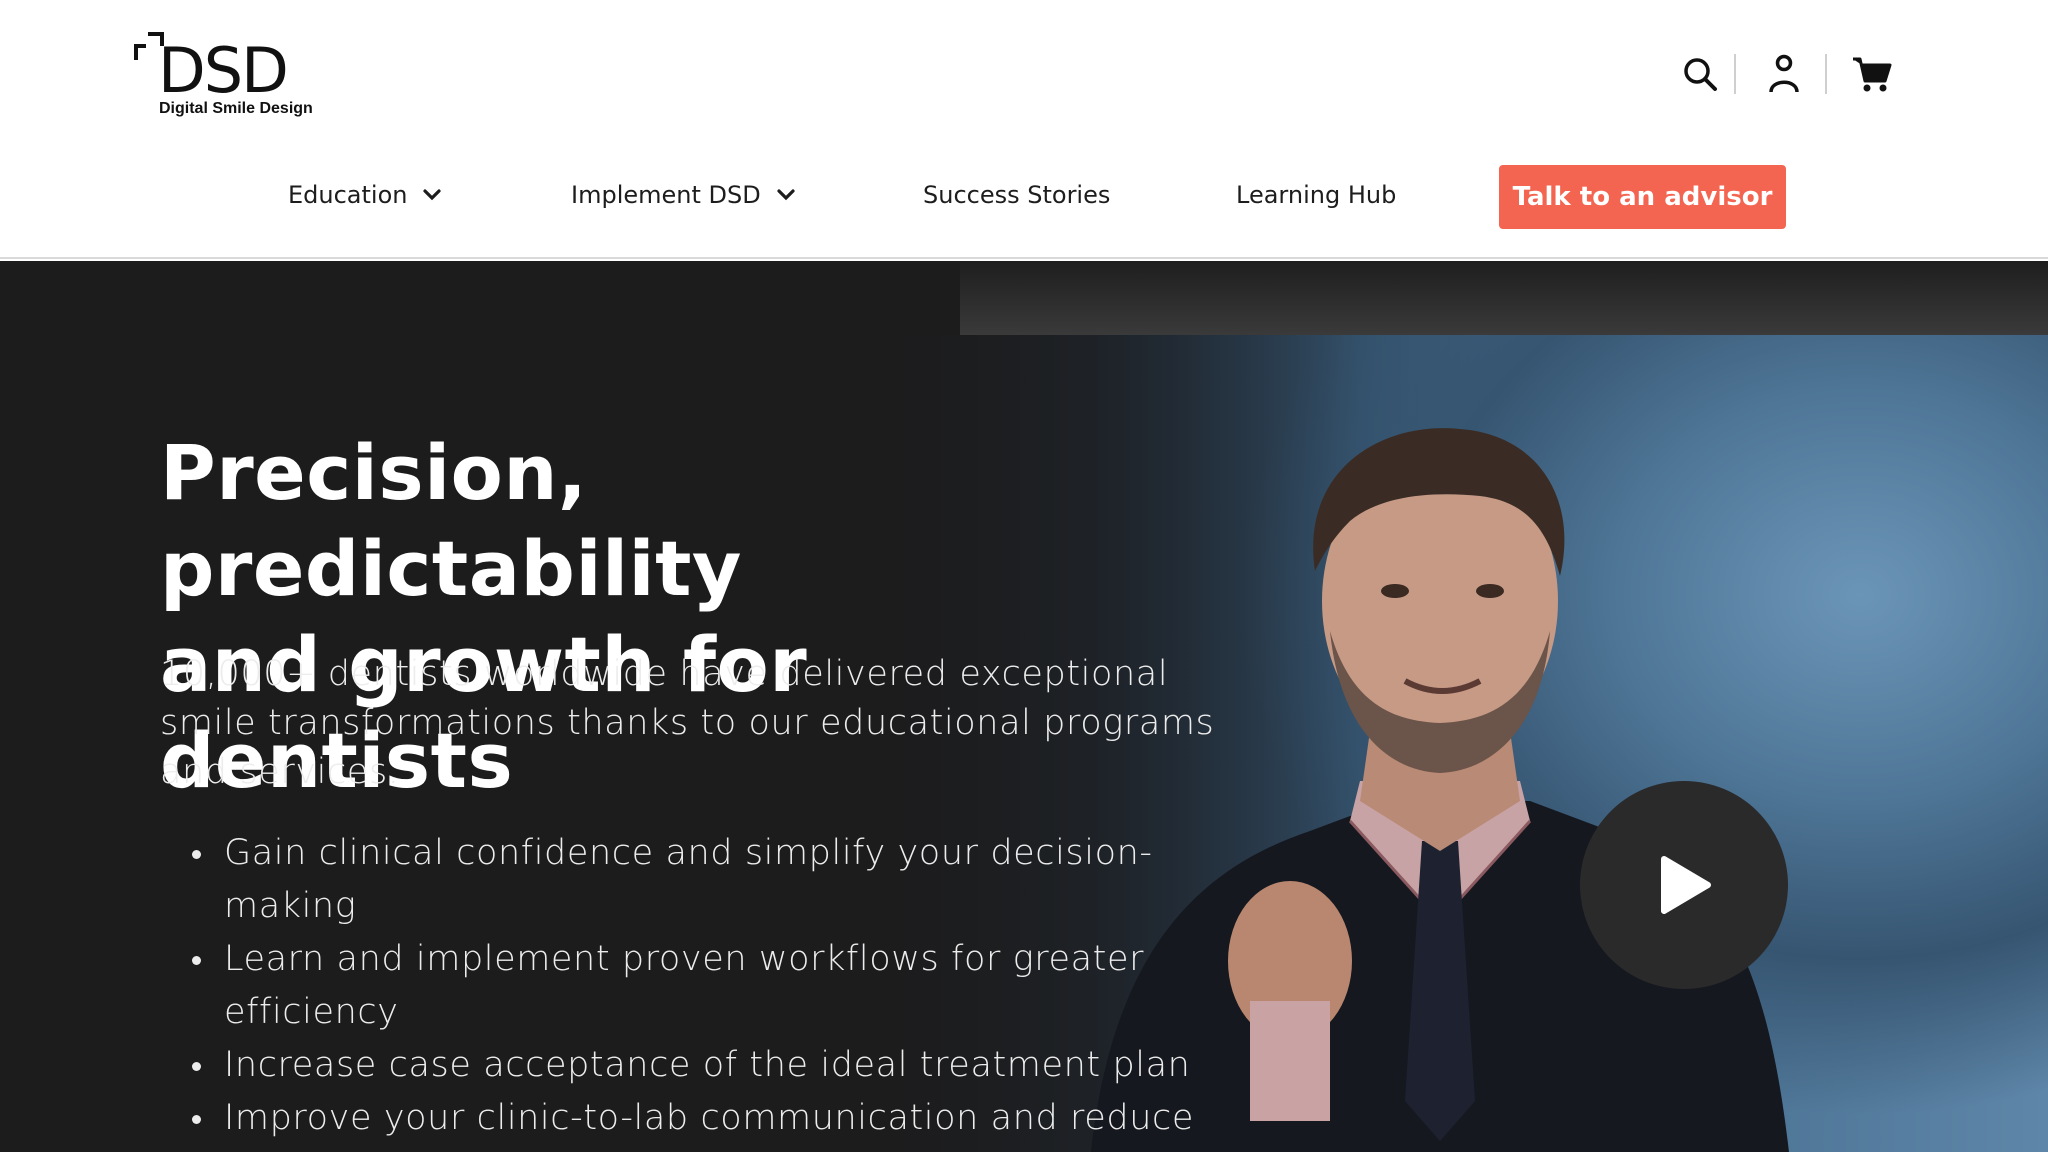  I want to click on nav-item-learning-hub: Learning Hub, so click(1316, 195).